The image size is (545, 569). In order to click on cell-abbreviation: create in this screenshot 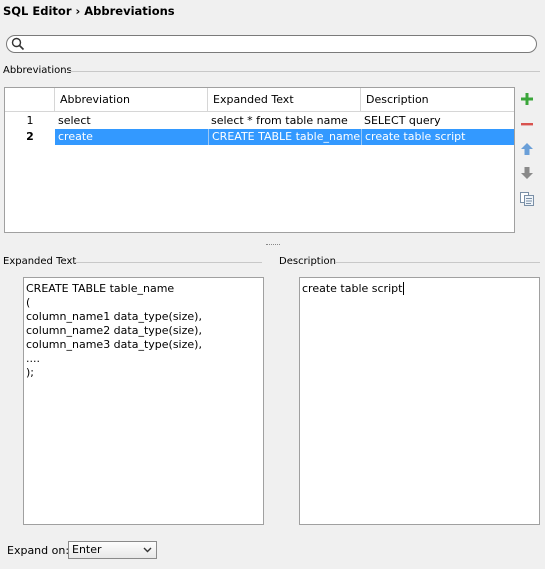, I will do `click(131, 137)`.